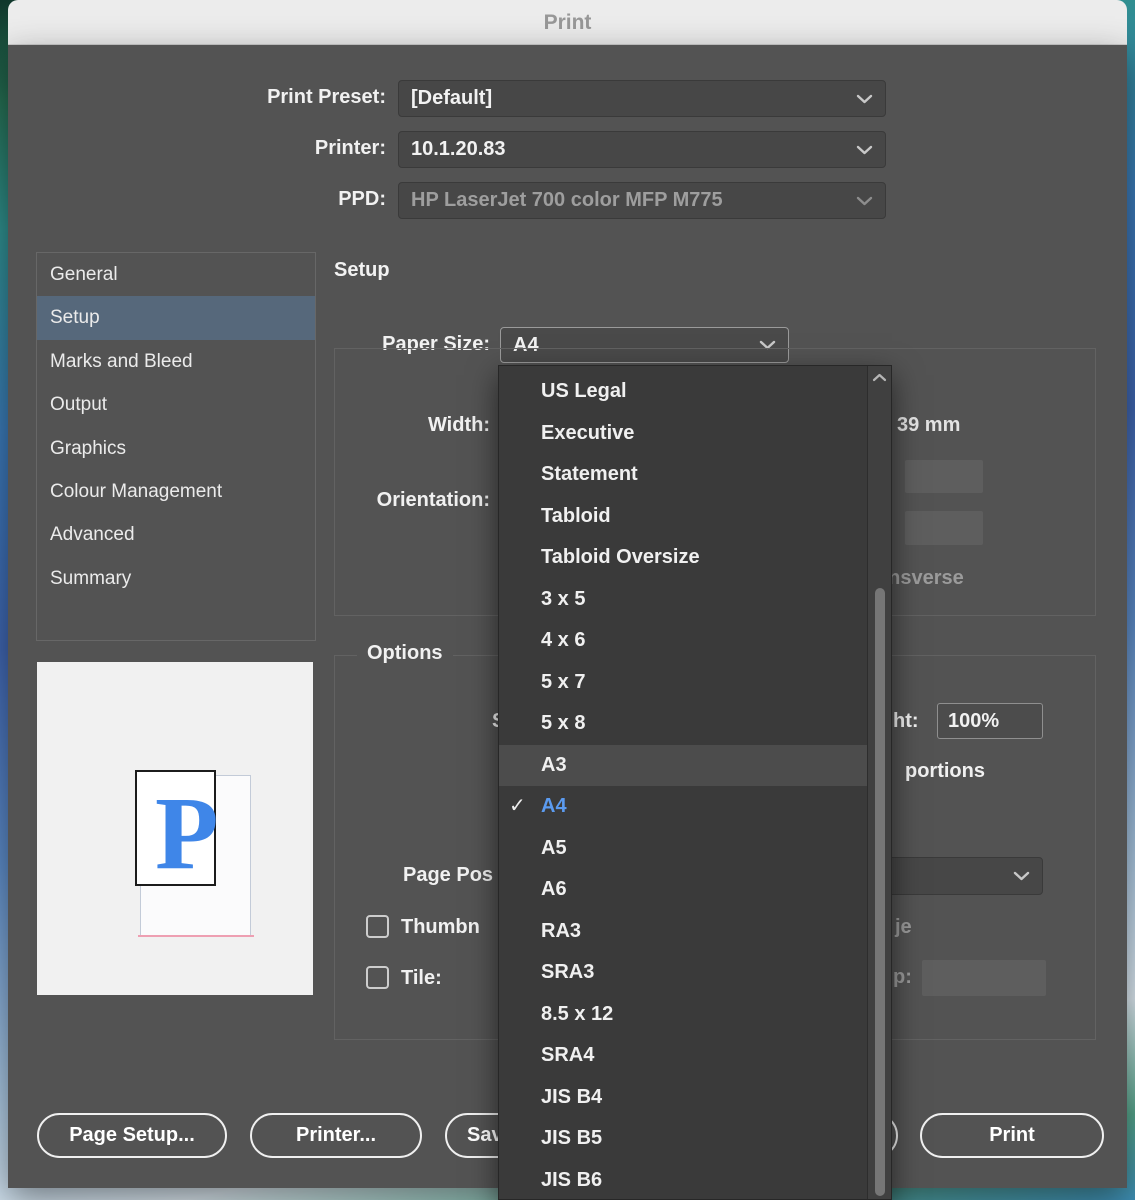  I want to click on scale-height-input: 100%, so click(990, 721).